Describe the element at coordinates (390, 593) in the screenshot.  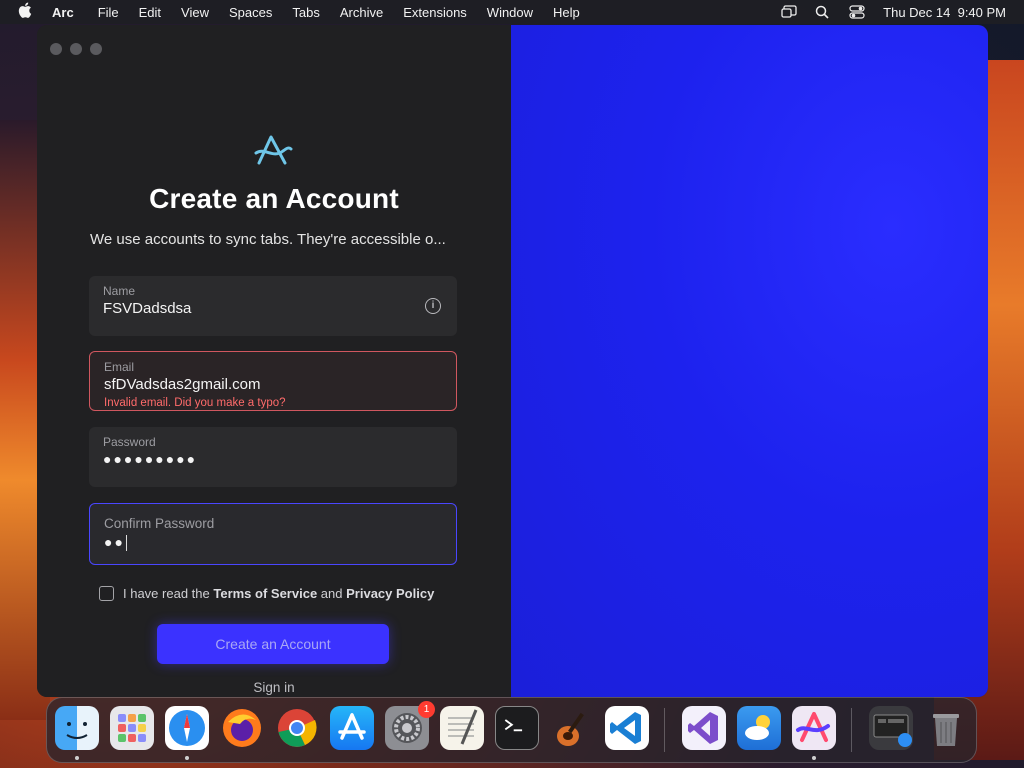
I see `privacy-policy-link: Privacy Policy` at that location.